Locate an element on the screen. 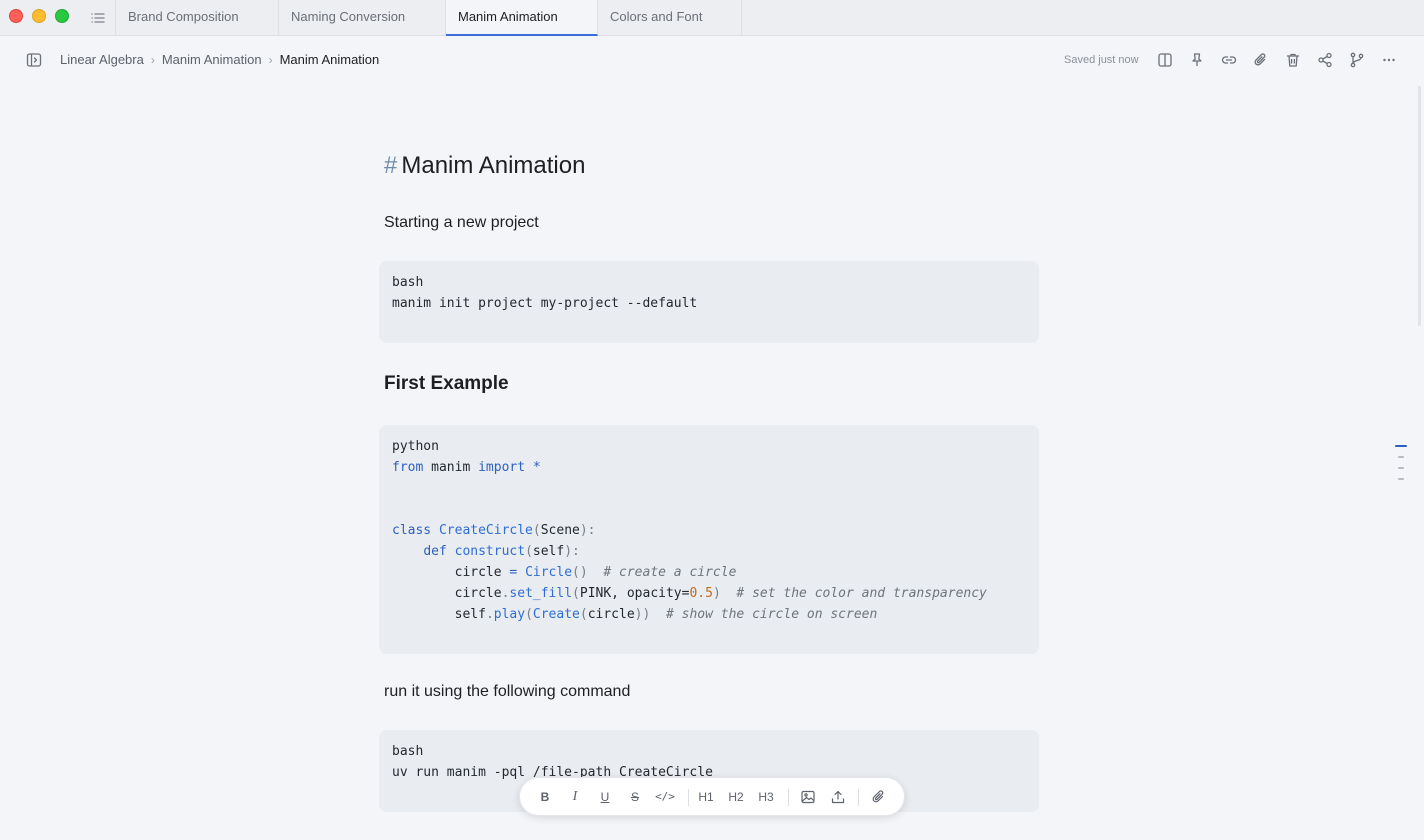 The height and width of the screenshot is (840, 1424). bold-button: B is located at coordinates (545, 797).